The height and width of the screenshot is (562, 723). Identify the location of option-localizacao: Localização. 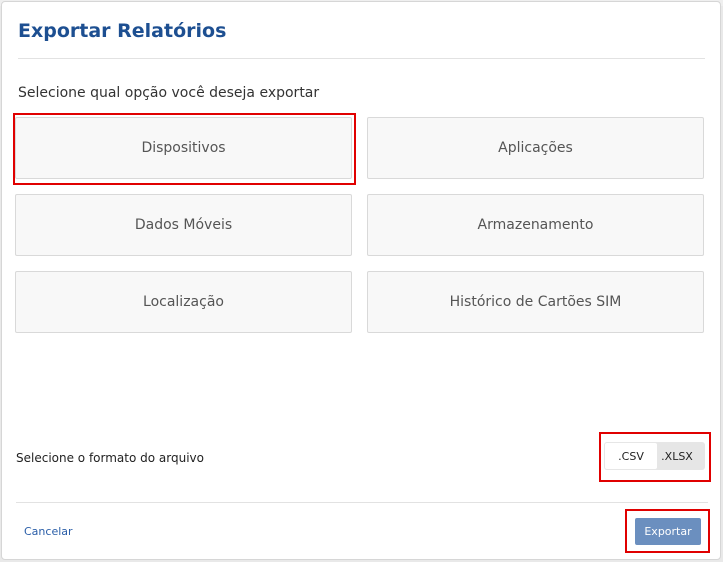
(183, 302).